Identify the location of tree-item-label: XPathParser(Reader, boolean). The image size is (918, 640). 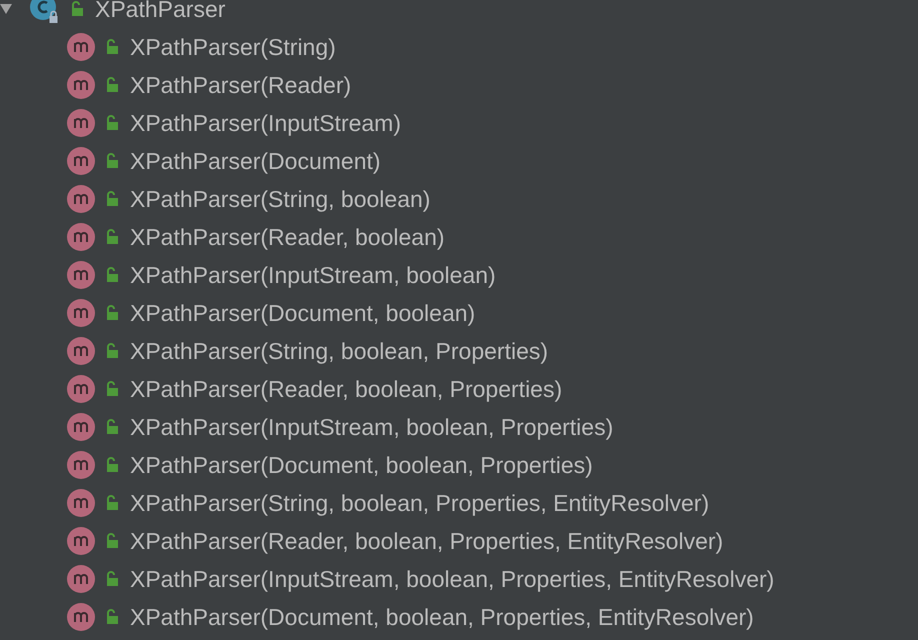
(287, 237).